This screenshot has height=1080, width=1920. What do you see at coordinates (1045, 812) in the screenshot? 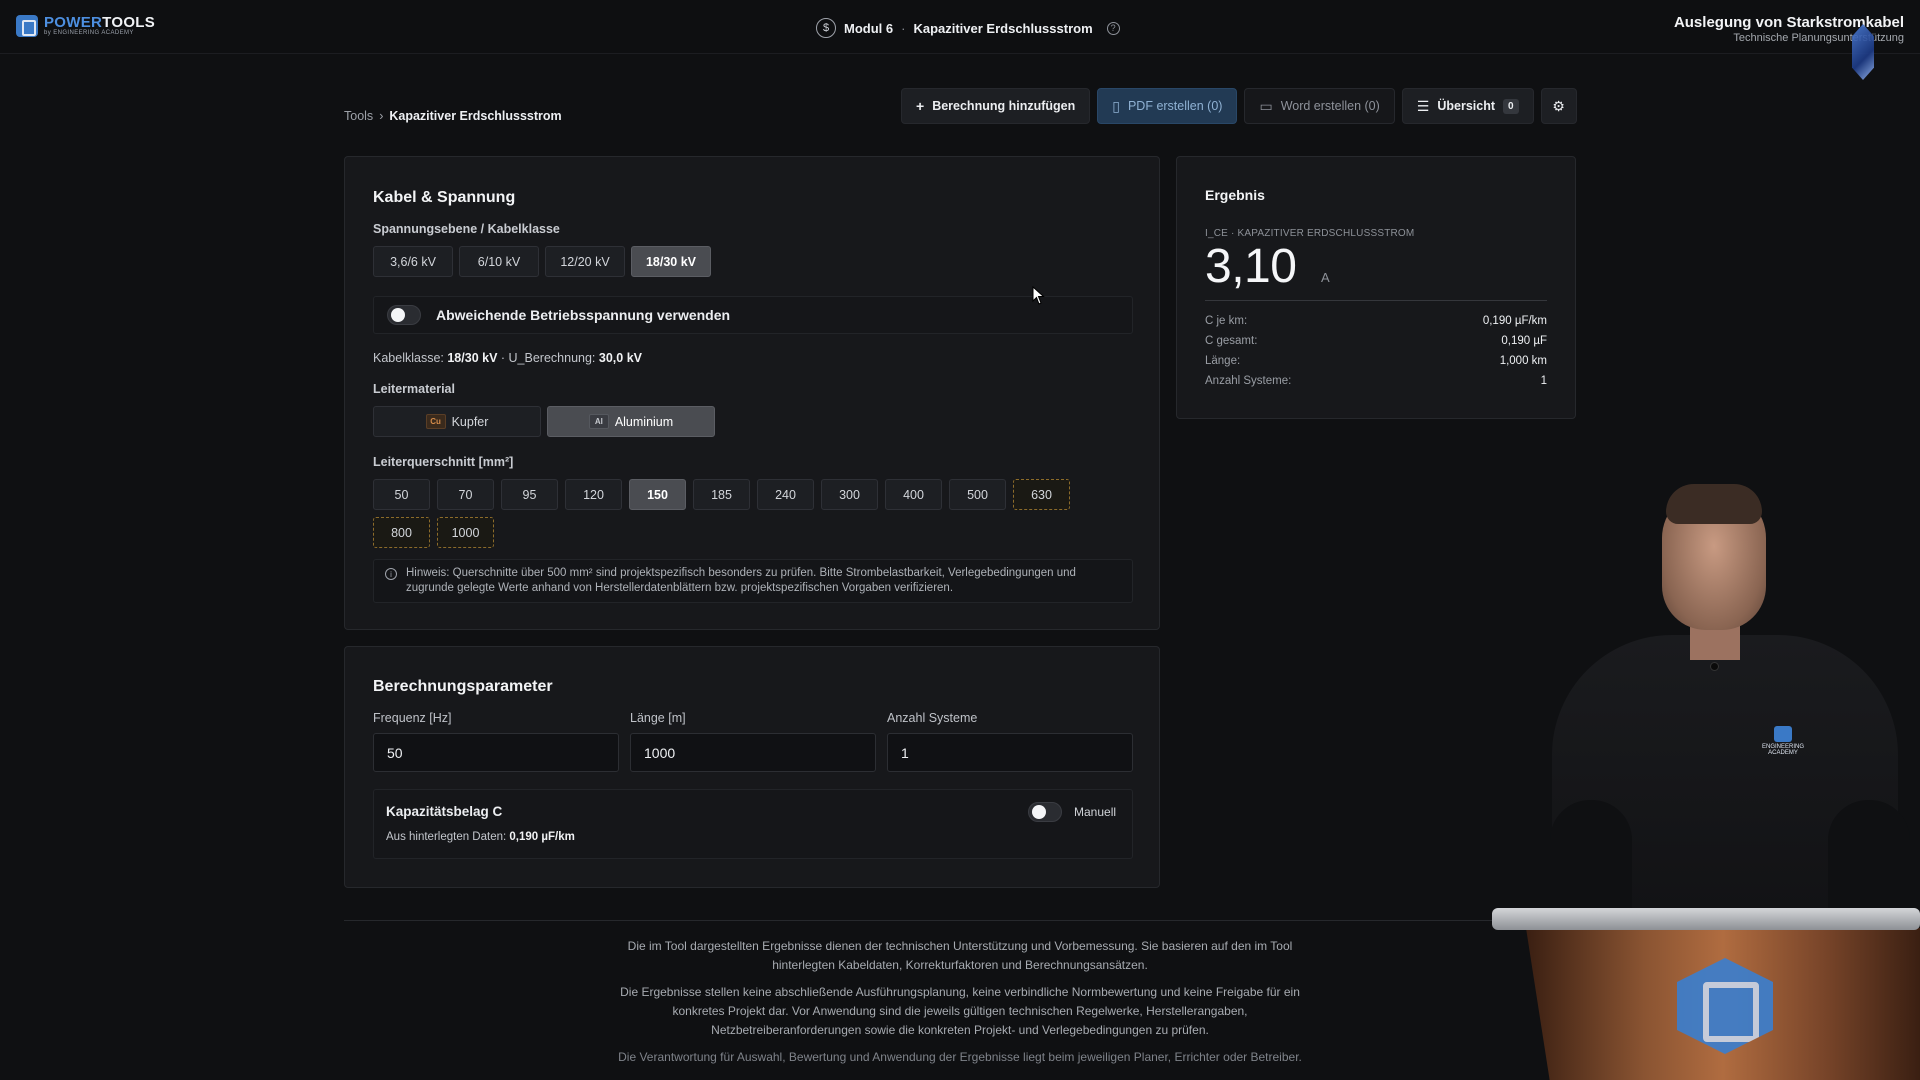
I see `manual-capacitance-toggle` at bounding box center [1045, 812].